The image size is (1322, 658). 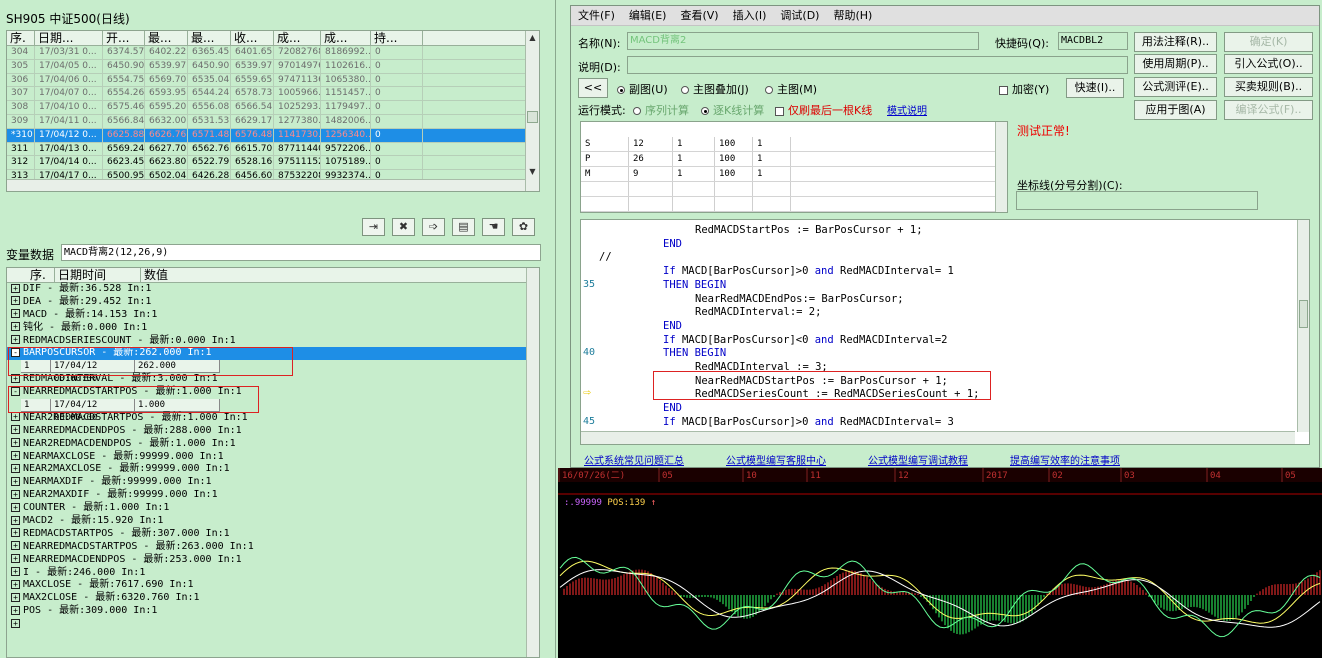 What do you see at coordinates (1175, 64) in the screenshot?
I see `use-period-button: 使用周期(P)..` at bounding box center [1175, 64].